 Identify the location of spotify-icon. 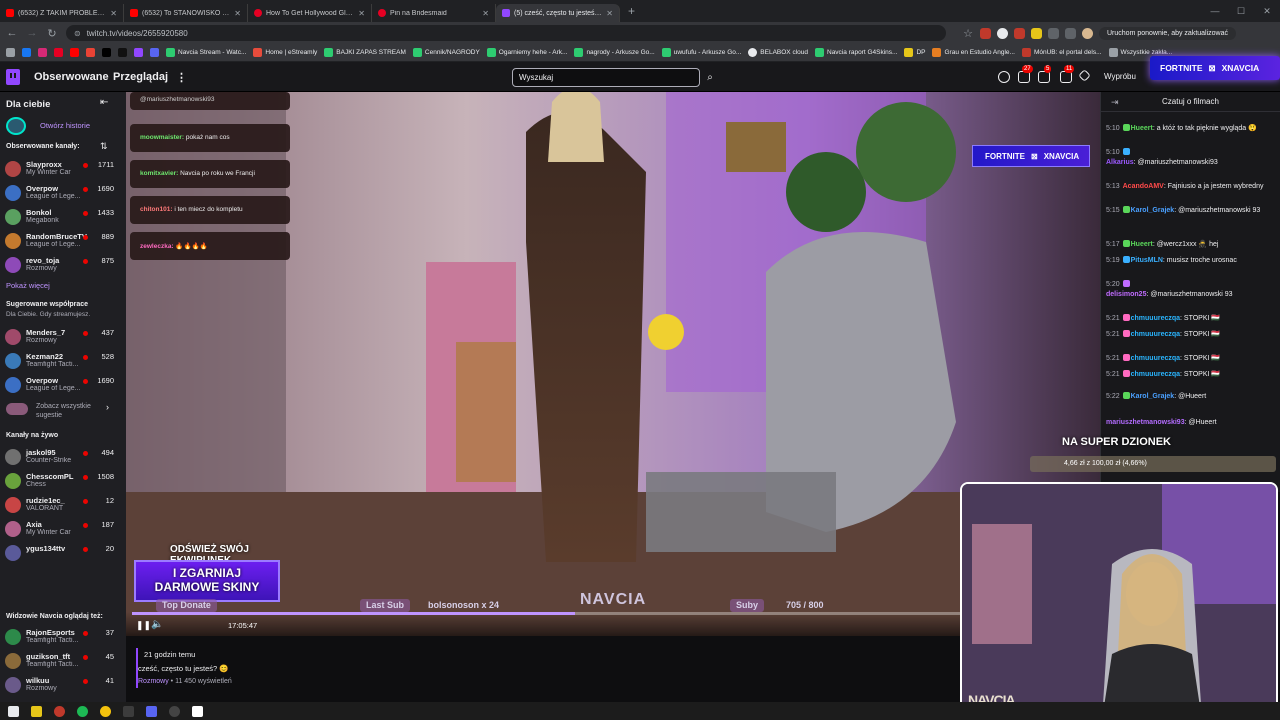
(82, 711).